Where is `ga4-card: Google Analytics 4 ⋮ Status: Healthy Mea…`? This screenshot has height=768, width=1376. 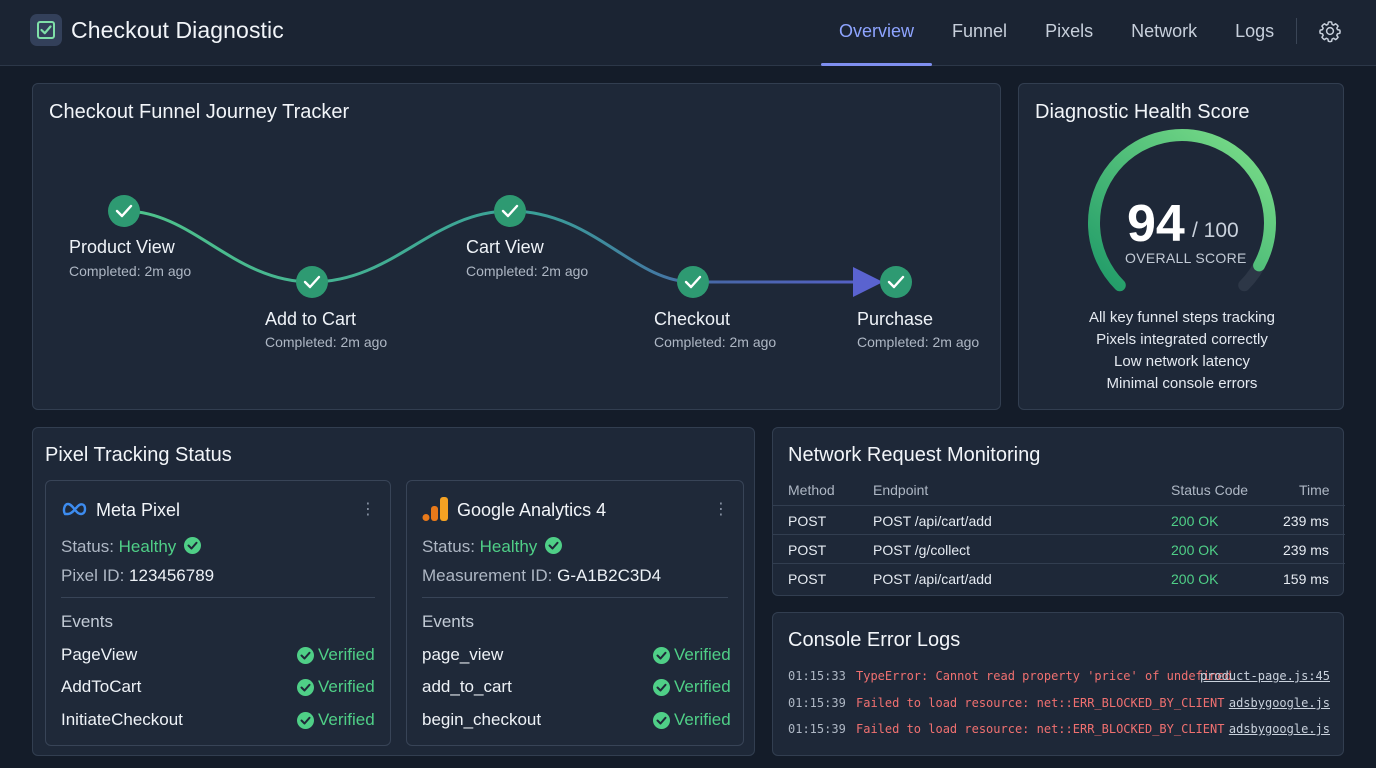
ga4-card: Google Analytics 4 ⋮ Status: Healthy Mea… is located at coordinates (575, 613).